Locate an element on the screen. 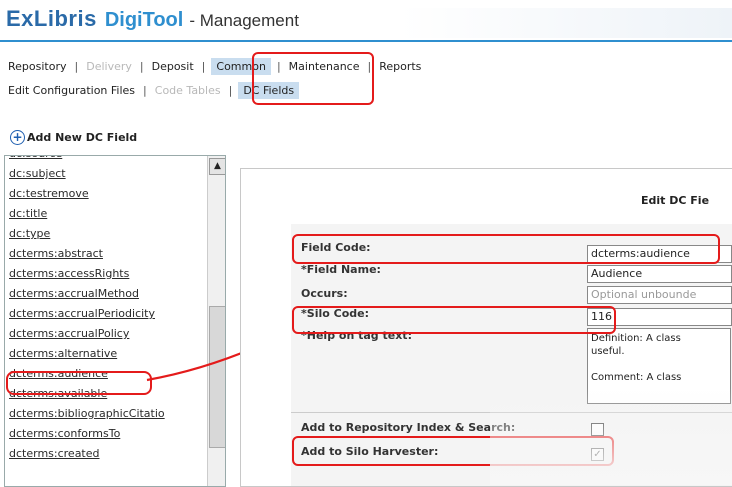 This screenshot has width=732, height=487. nav-edit-configuration-files: Edit Configuration Files is located at coordinates (71, 90).